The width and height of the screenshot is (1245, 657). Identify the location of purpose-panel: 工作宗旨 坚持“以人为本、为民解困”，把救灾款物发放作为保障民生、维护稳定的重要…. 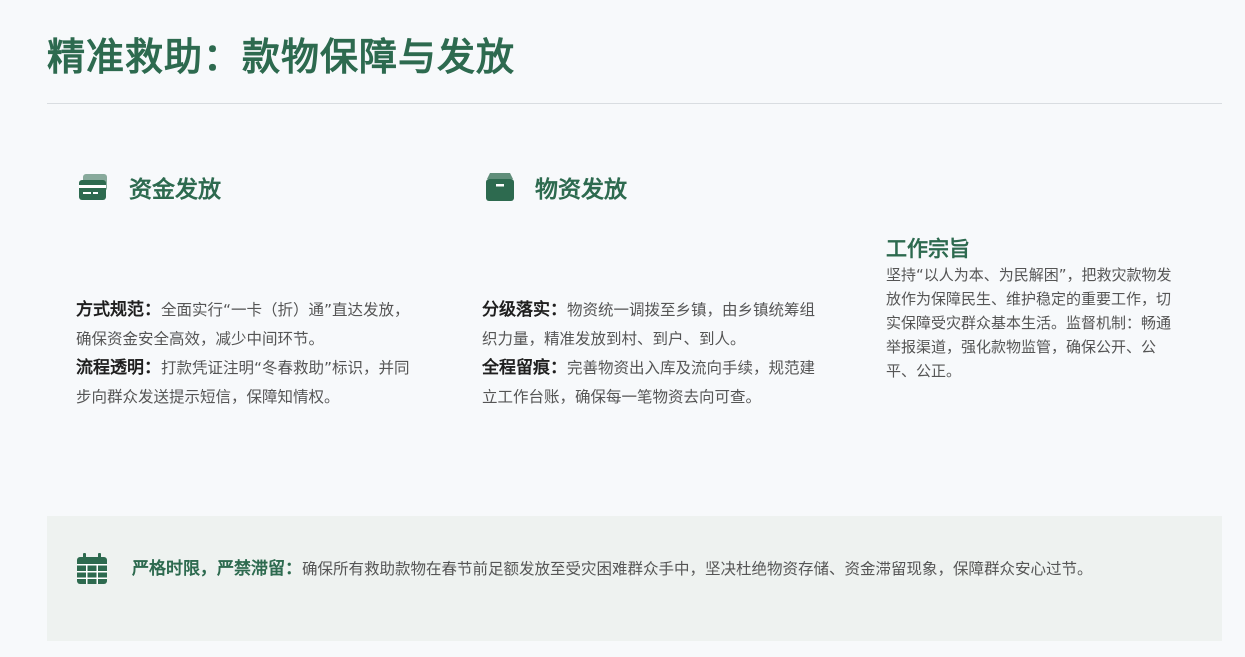
(1033, 309).